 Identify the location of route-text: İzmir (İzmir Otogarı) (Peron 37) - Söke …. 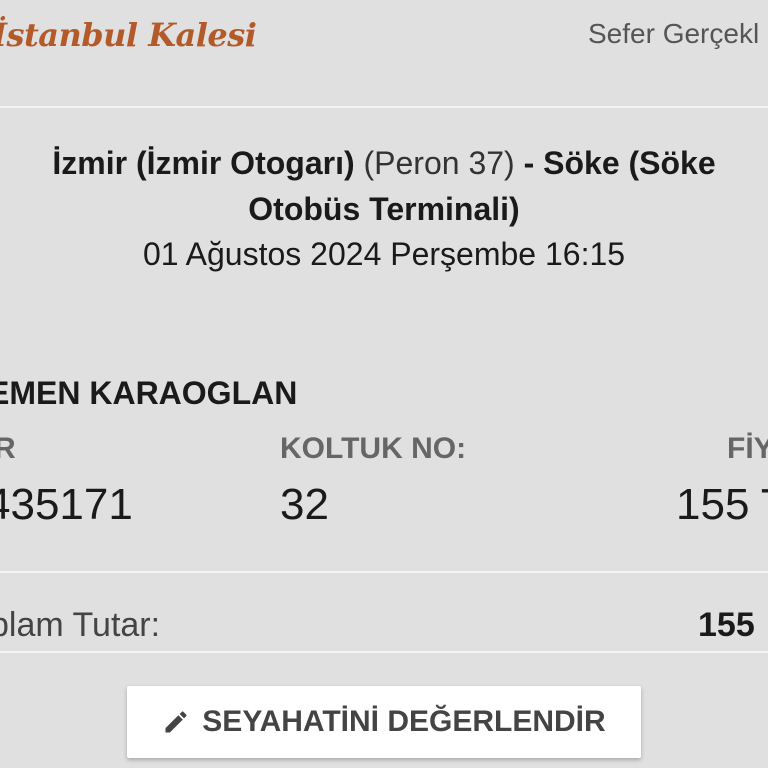
(384, 186).